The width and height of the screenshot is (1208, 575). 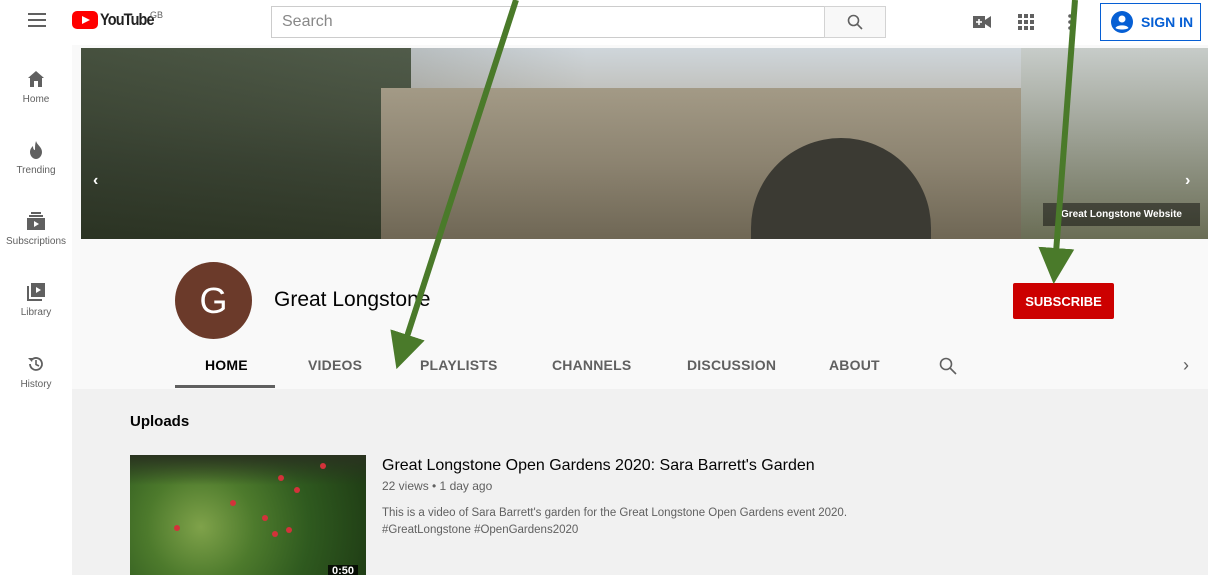 What do you see at coordinates (352, 299) in the screenshot?
I see `channel-name: Great Longstone` at bounding box center [352, 299].